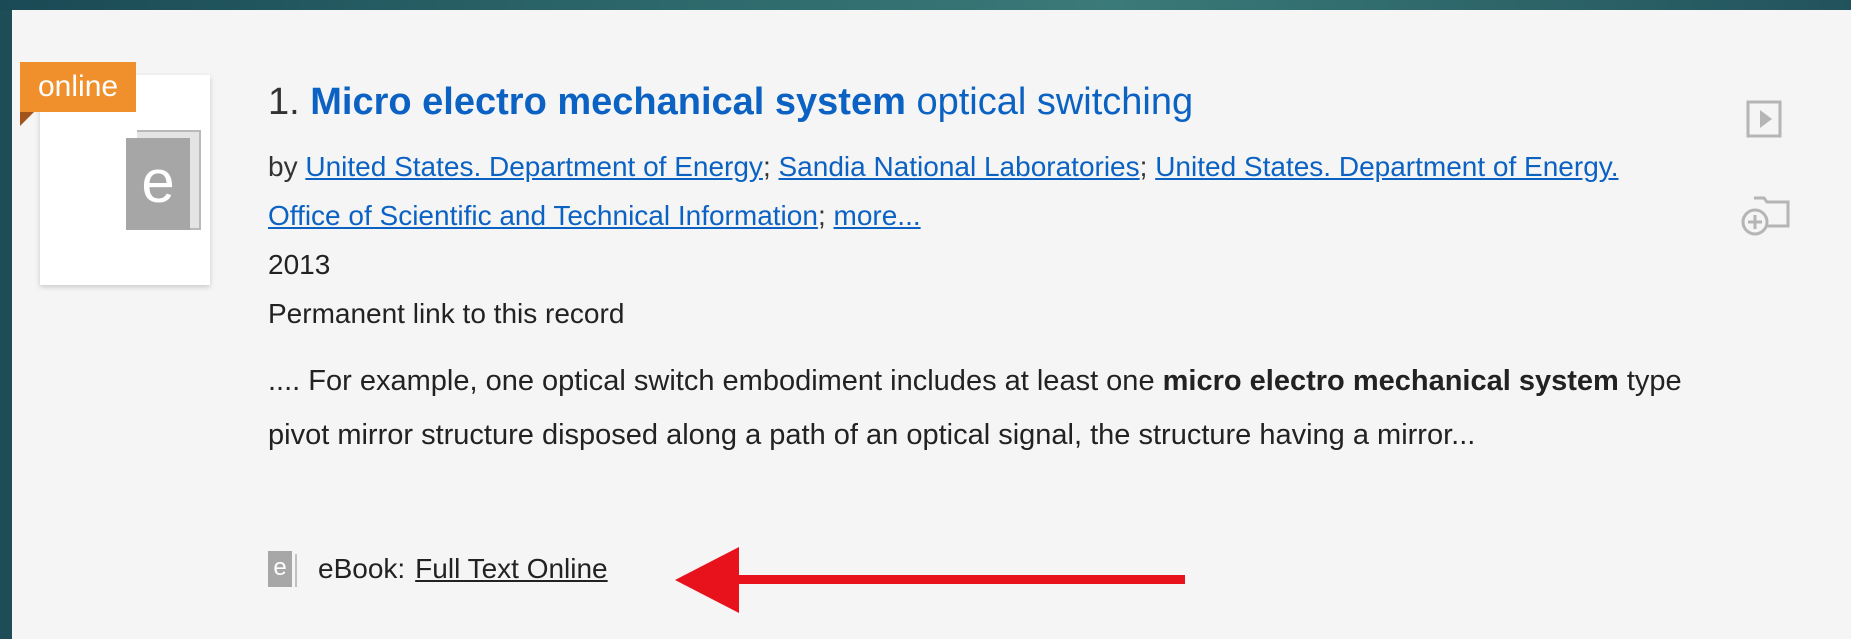  I want to click on format-label: eBook:, so click(362, 568).